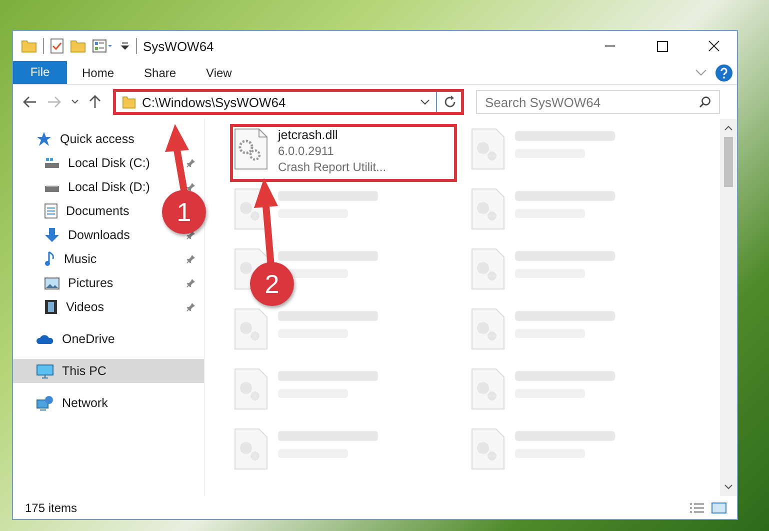 Image resolution: width=769 pixels, height=531 pixels. I want to click on music-note-icon, so click(50, 259).